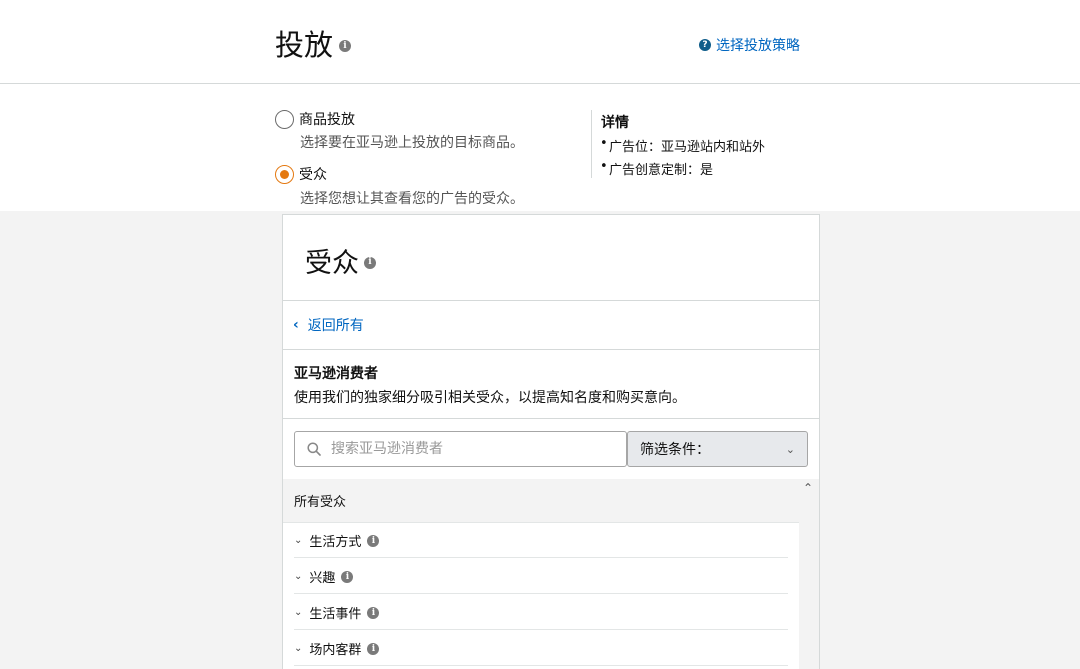  Describe the element at coordinates (335, 650) in the screenshot. I see `list-item-label: 场内客群` at that location.